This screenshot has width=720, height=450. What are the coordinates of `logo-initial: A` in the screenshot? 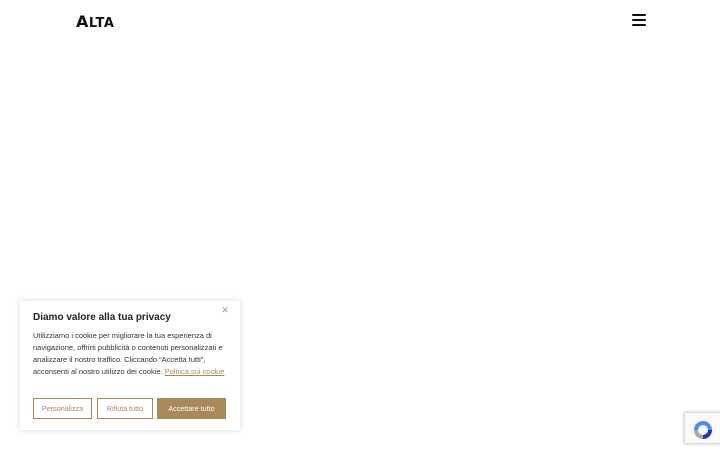 It's located at (82, 21).